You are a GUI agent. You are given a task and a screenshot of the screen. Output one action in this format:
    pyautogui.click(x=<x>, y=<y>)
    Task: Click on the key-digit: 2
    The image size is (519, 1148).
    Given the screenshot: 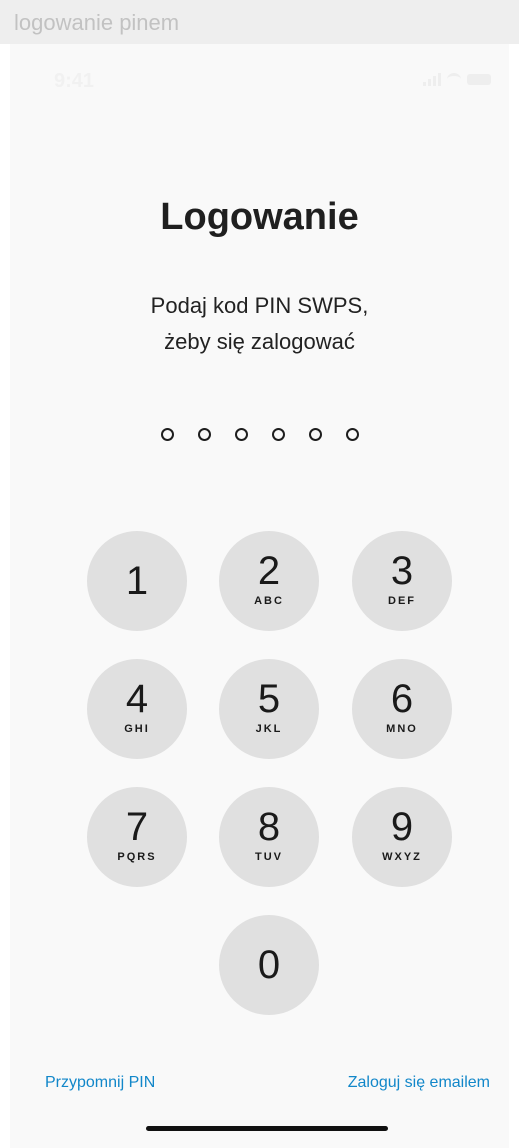 What is the action you would take?
    pyautogui.click(x=269, y=571)
    